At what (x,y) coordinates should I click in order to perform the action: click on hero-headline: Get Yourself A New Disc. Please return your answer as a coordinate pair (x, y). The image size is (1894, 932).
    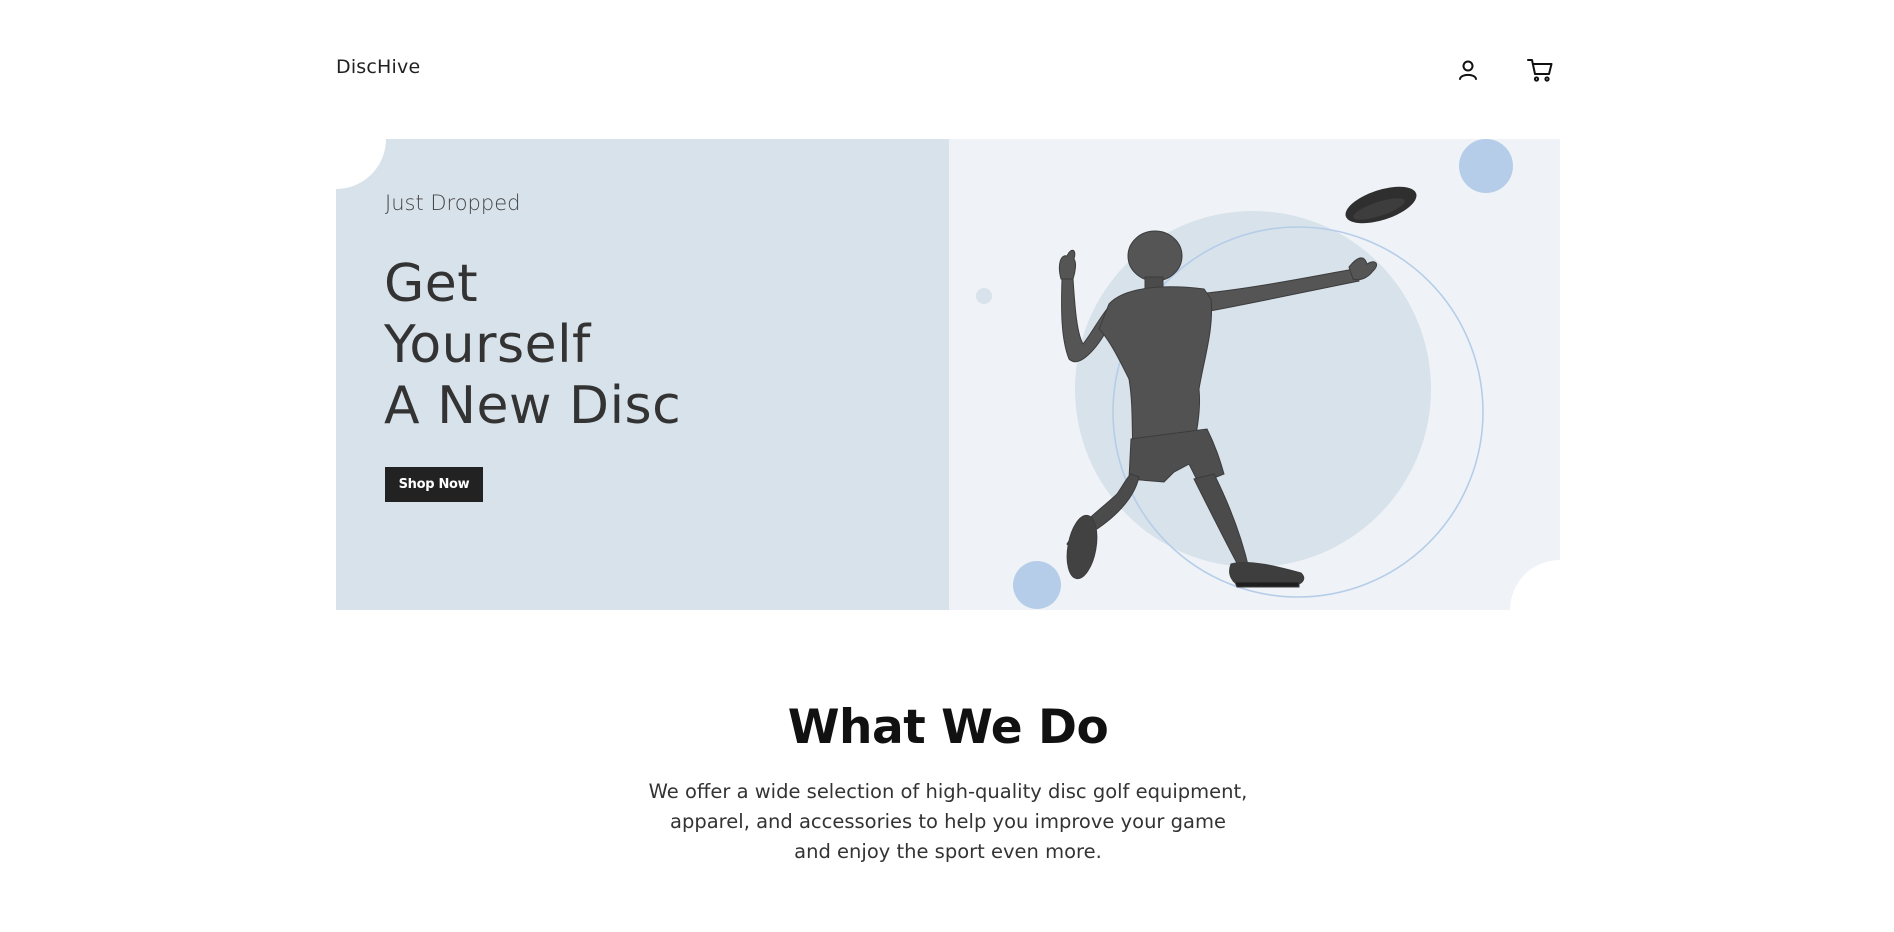
    Looking at the image, I should click on (532, 345).